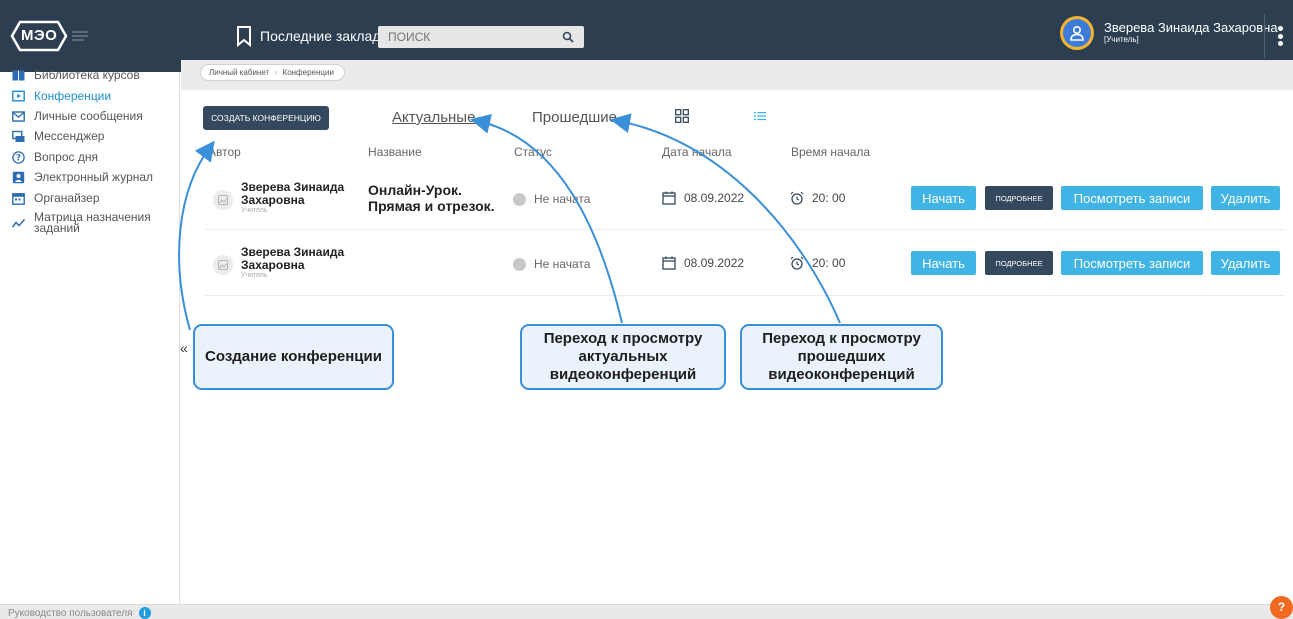 The width and height of the screenshot is (1293, 619). Describe the element at coordinates (1280, 36) in the screenshot. I see `more-menu-icon` at that location.